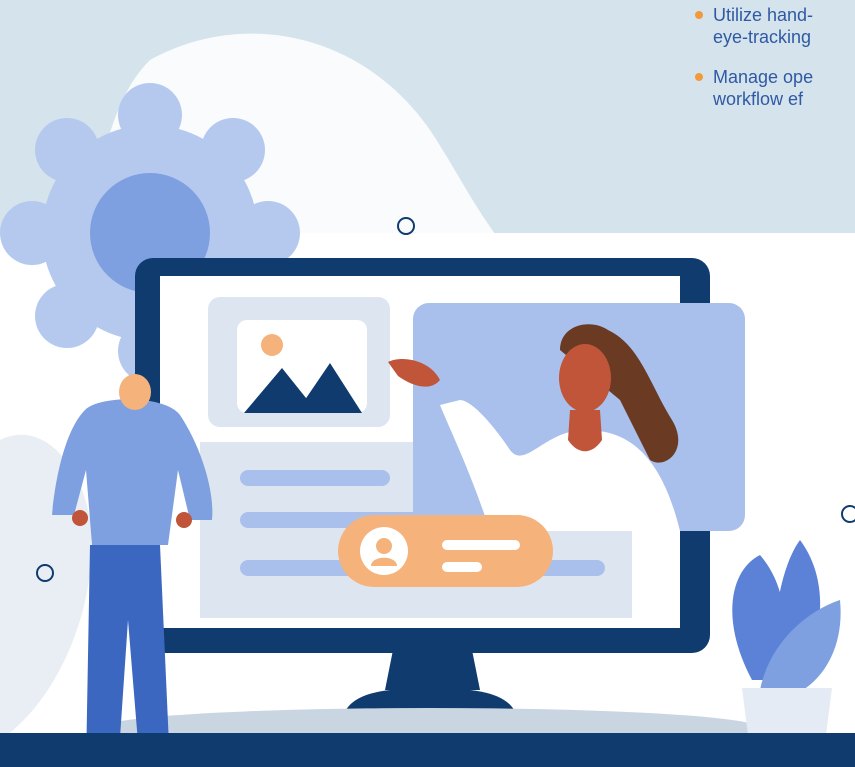 This screenshot has width=855, height=767. I want to click on bottom-bar, so click(427, 750).